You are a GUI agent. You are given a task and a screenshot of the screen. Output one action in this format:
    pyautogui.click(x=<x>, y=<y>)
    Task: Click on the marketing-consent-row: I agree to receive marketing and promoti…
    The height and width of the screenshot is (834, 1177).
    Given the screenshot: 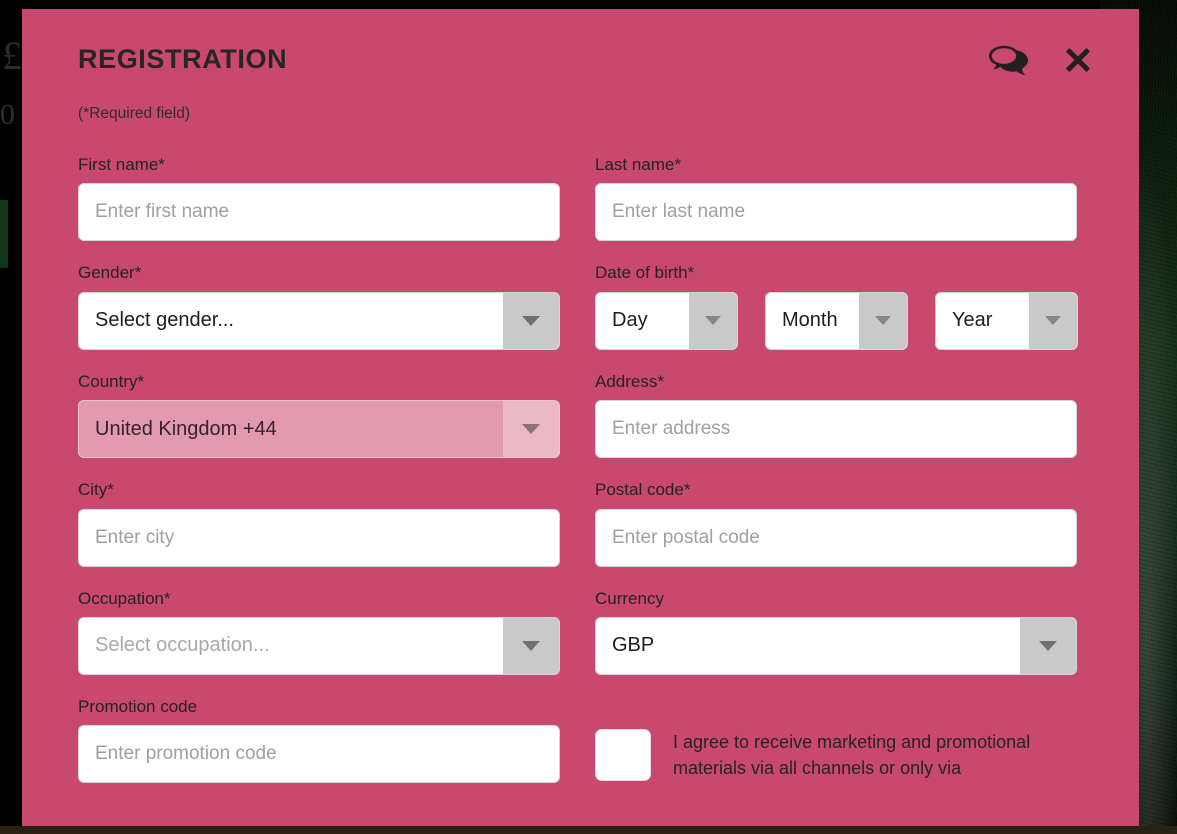 What is the action you would take?
    pyautogui.click(x=836, y=739)
    